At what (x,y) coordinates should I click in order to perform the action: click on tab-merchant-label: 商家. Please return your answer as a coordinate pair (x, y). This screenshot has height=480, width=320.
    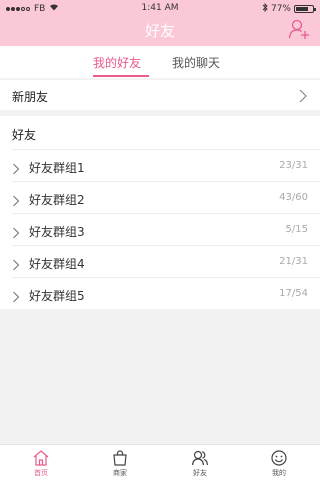
    Looking at the image, I should click on (120, 473).